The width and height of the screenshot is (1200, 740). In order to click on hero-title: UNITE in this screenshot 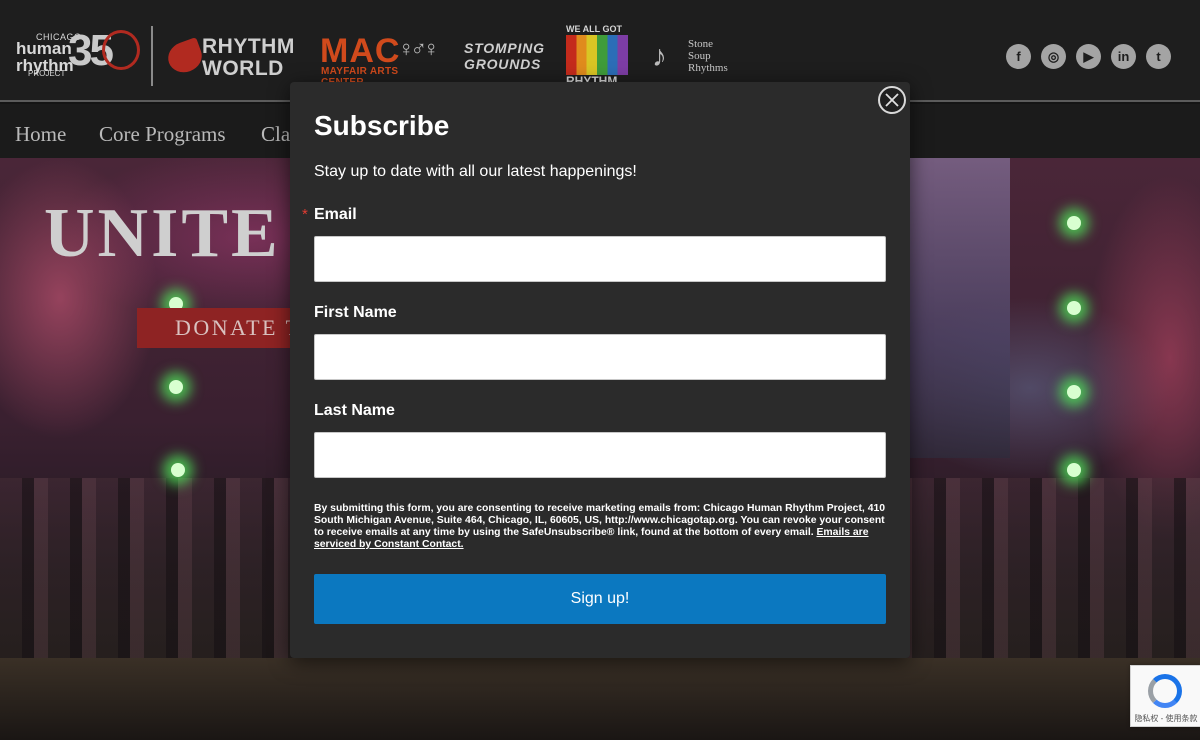, I will do `click(162, 233)`.